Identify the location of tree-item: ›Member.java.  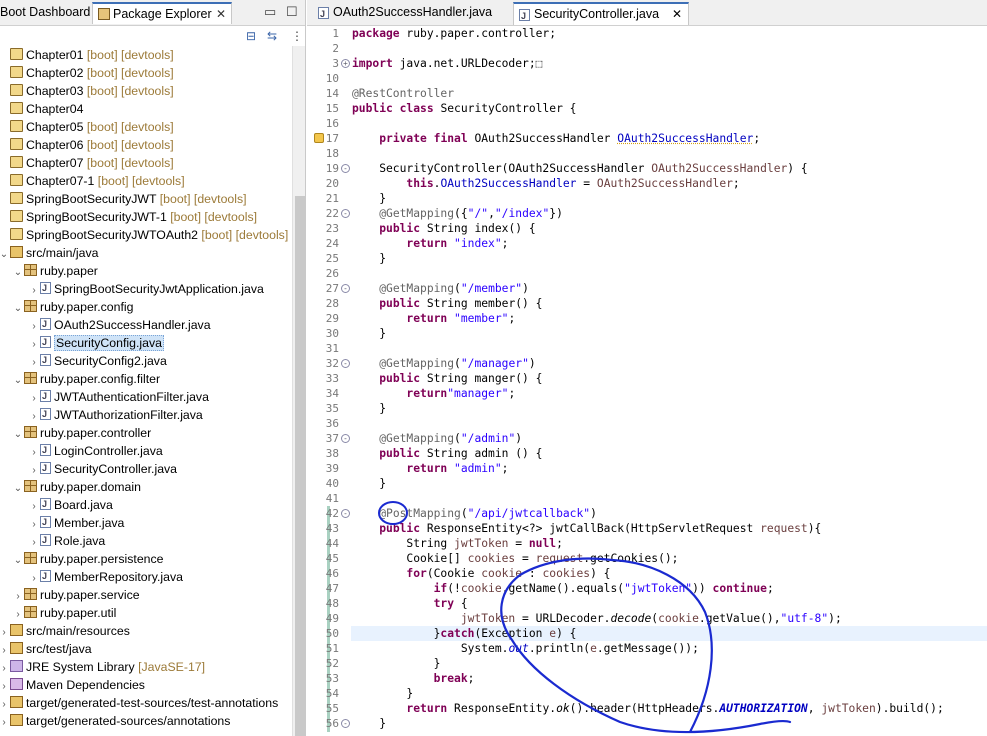
(76, 522).